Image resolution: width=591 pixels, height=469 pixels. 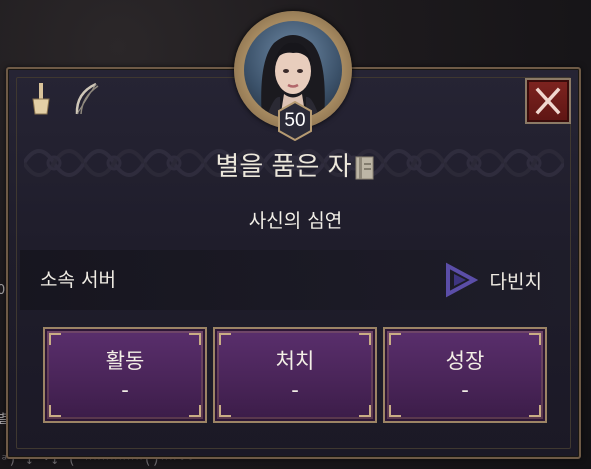 I want to click on stat-label: 활동, so click(x=125, y=361).